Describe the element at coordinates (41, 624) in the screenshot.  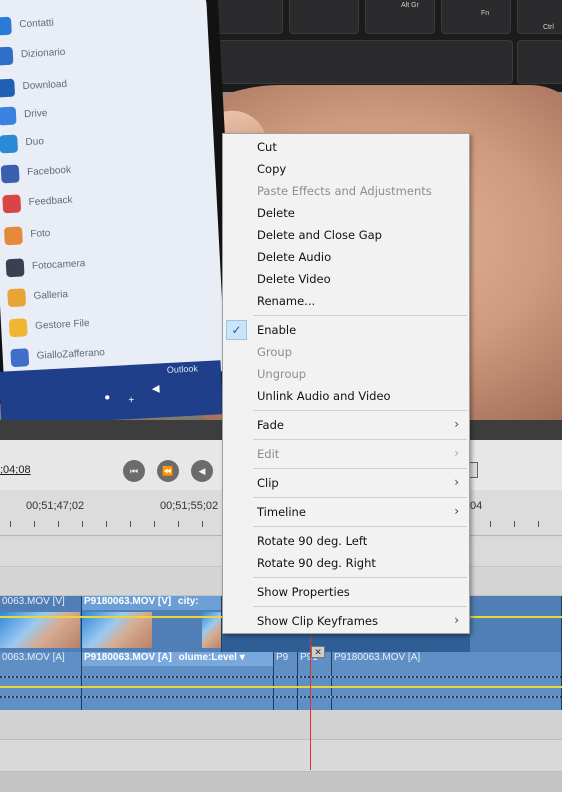
I see `video-clip: 0063.MOV [V]` at that location.